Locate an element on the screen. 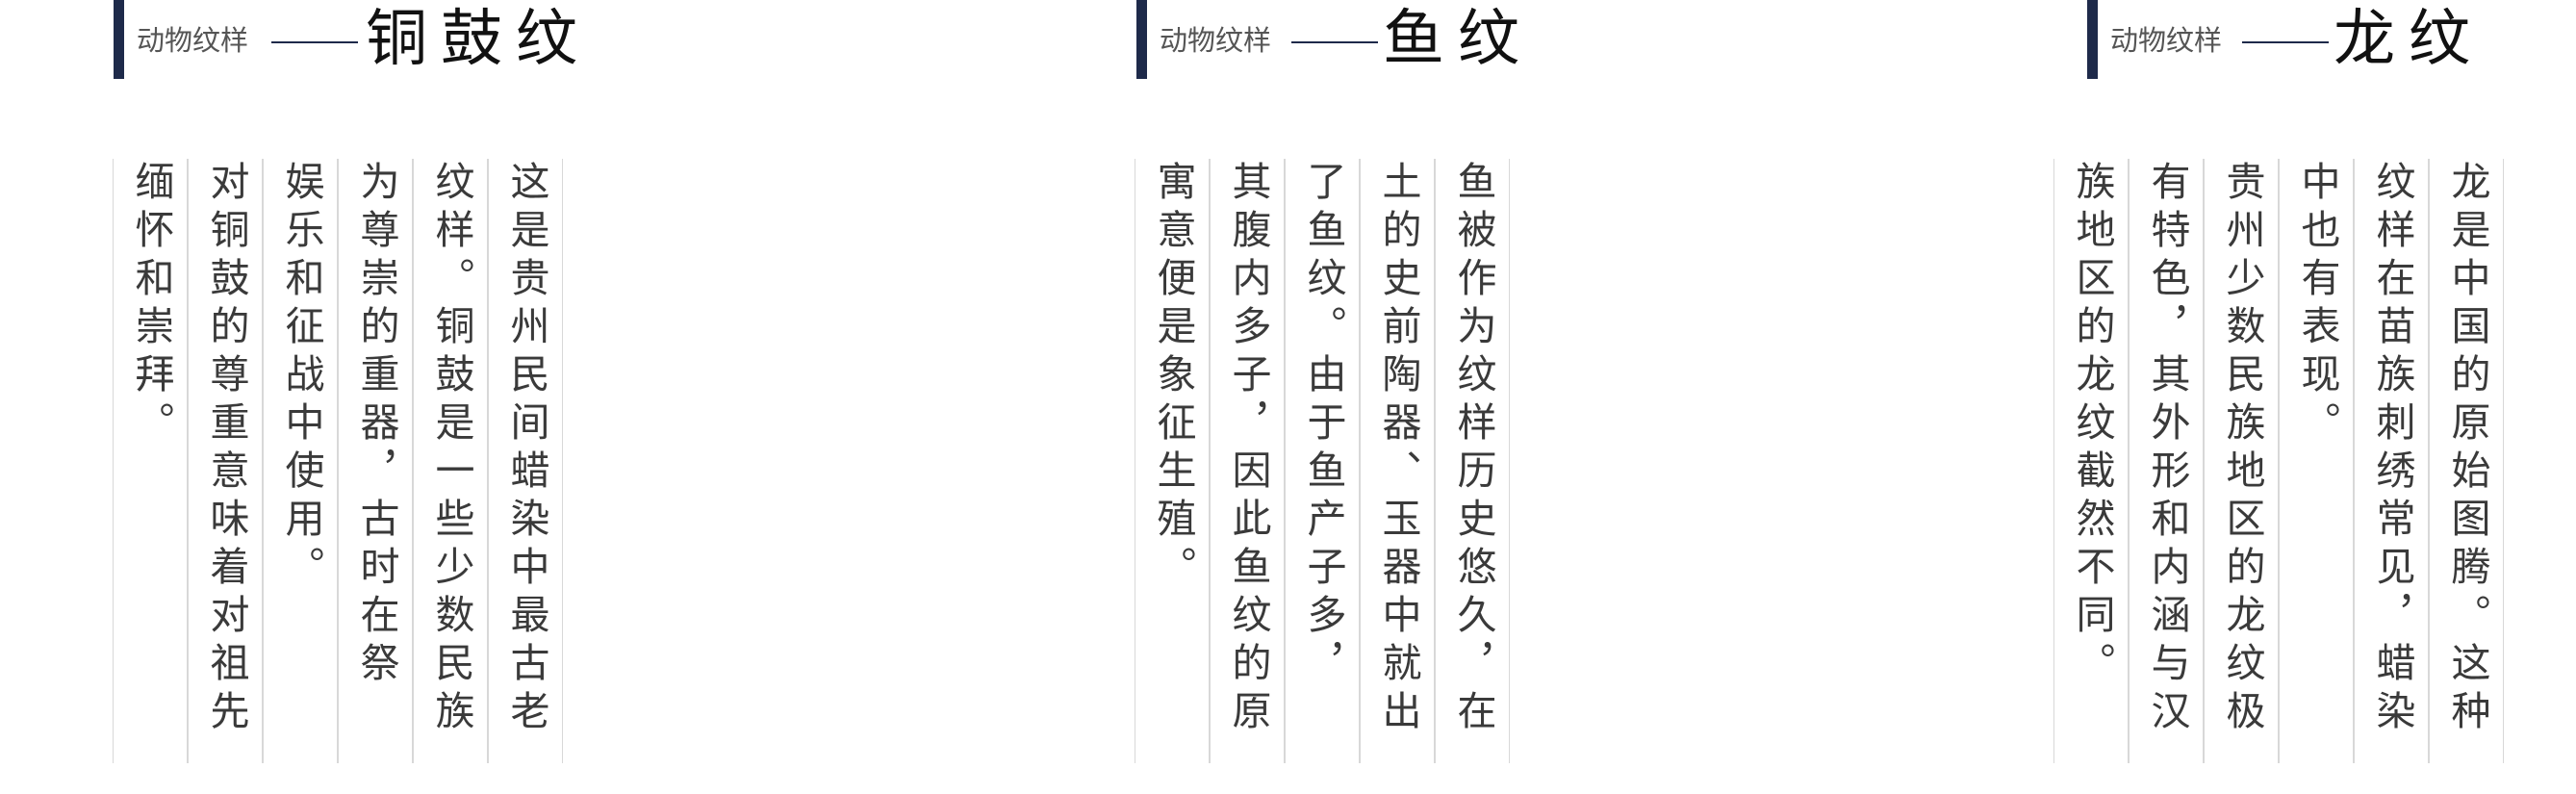  text-column: 对铜鼓的尊重意味着对祖先的 is located at coordinates (225, 461).